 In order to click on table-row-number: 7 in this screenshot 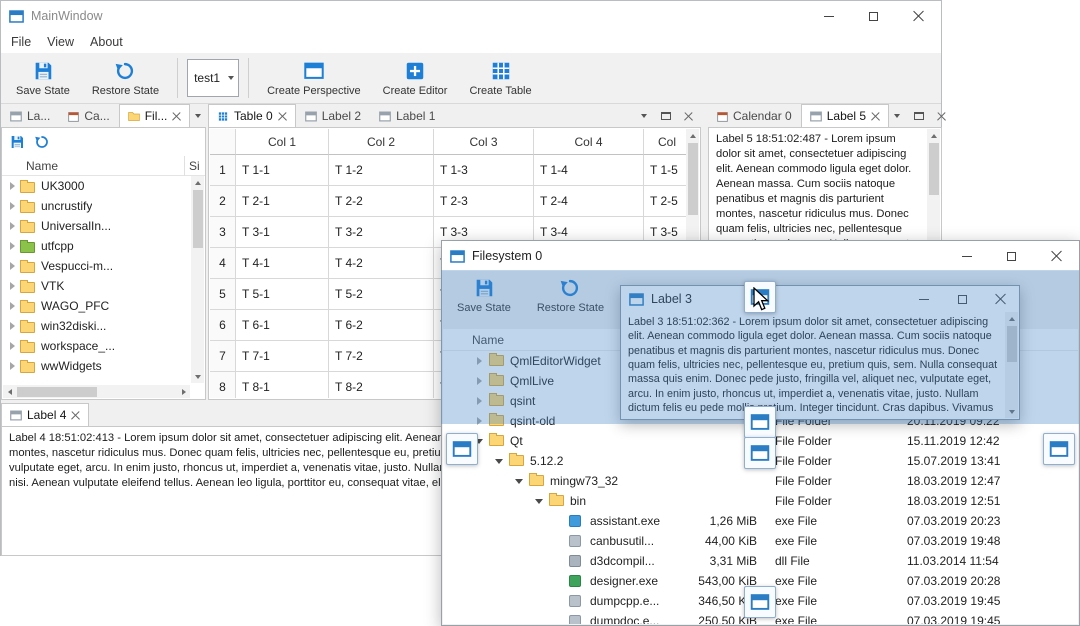, I will do `click(223, 356)`.